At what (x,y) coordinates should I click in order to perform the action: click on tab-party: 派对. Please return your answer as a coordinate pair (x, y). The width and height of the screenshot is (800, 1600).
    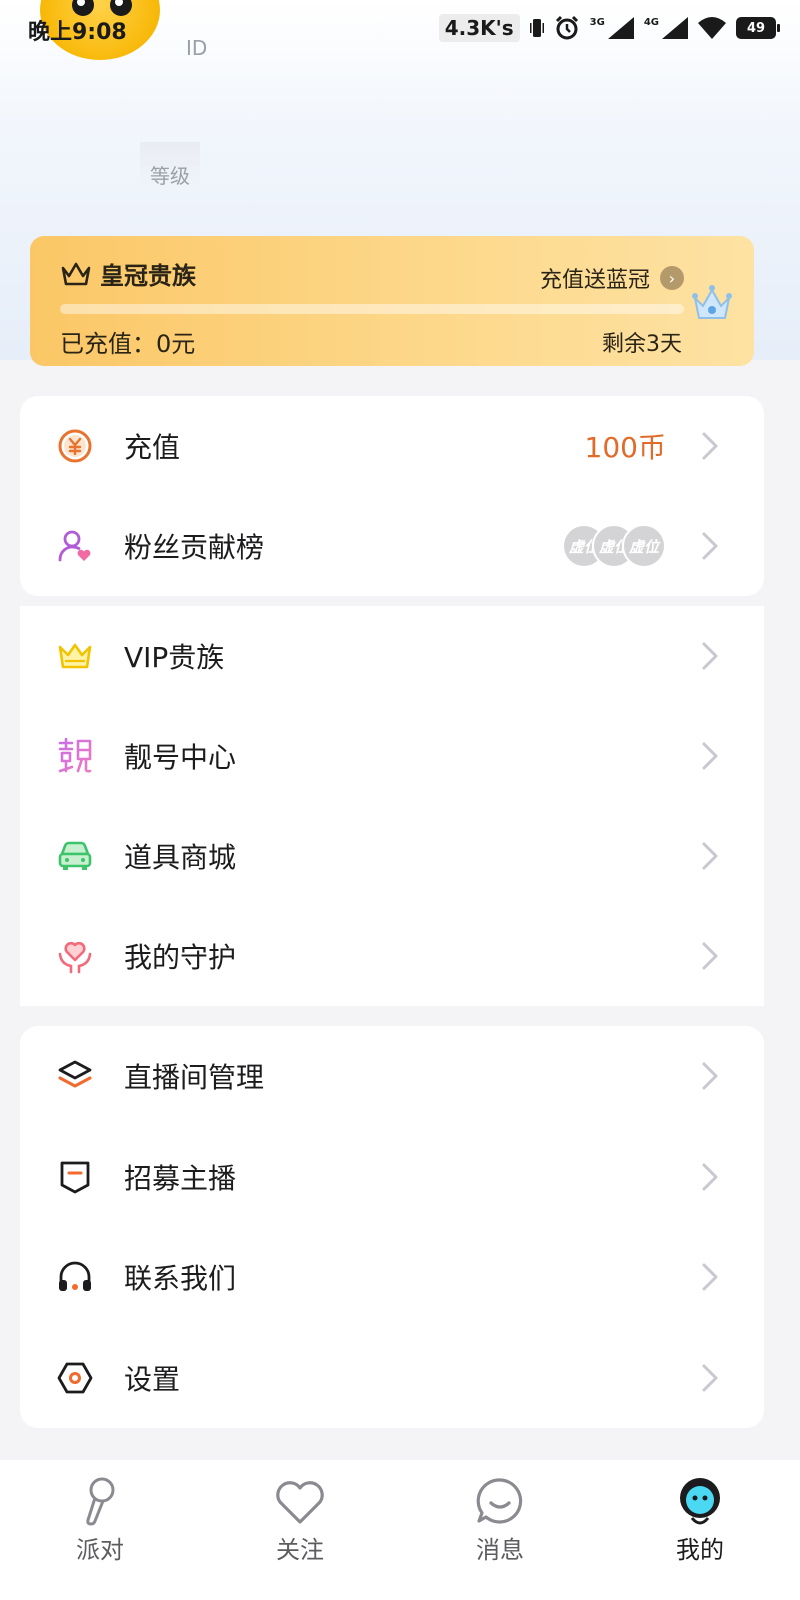
    Looking at the image, I should click on (100, 1530).